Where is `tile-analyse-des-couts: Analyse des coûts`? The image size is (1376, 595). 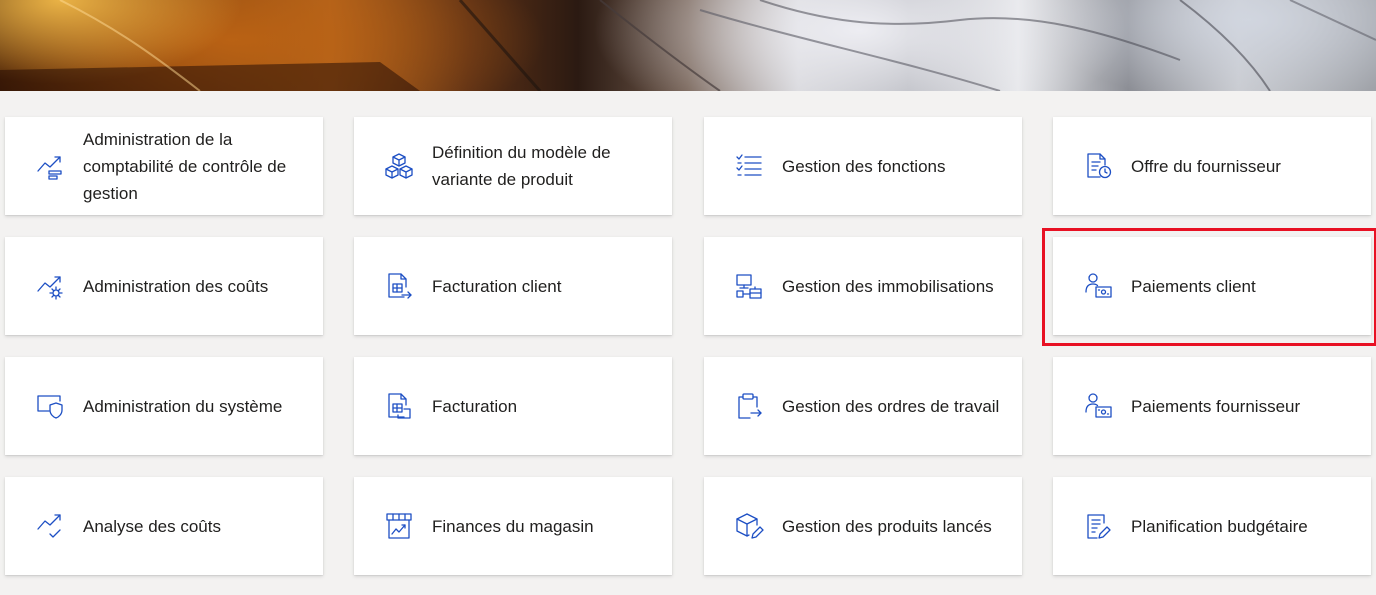 tile-analyse-des-couts: Analyse des coûts is located at coordinates (164, 526).